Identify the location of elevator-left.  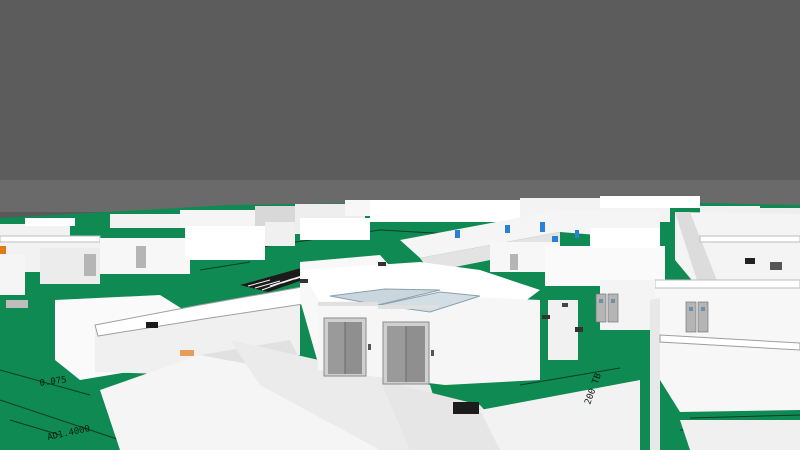
(347, 347).